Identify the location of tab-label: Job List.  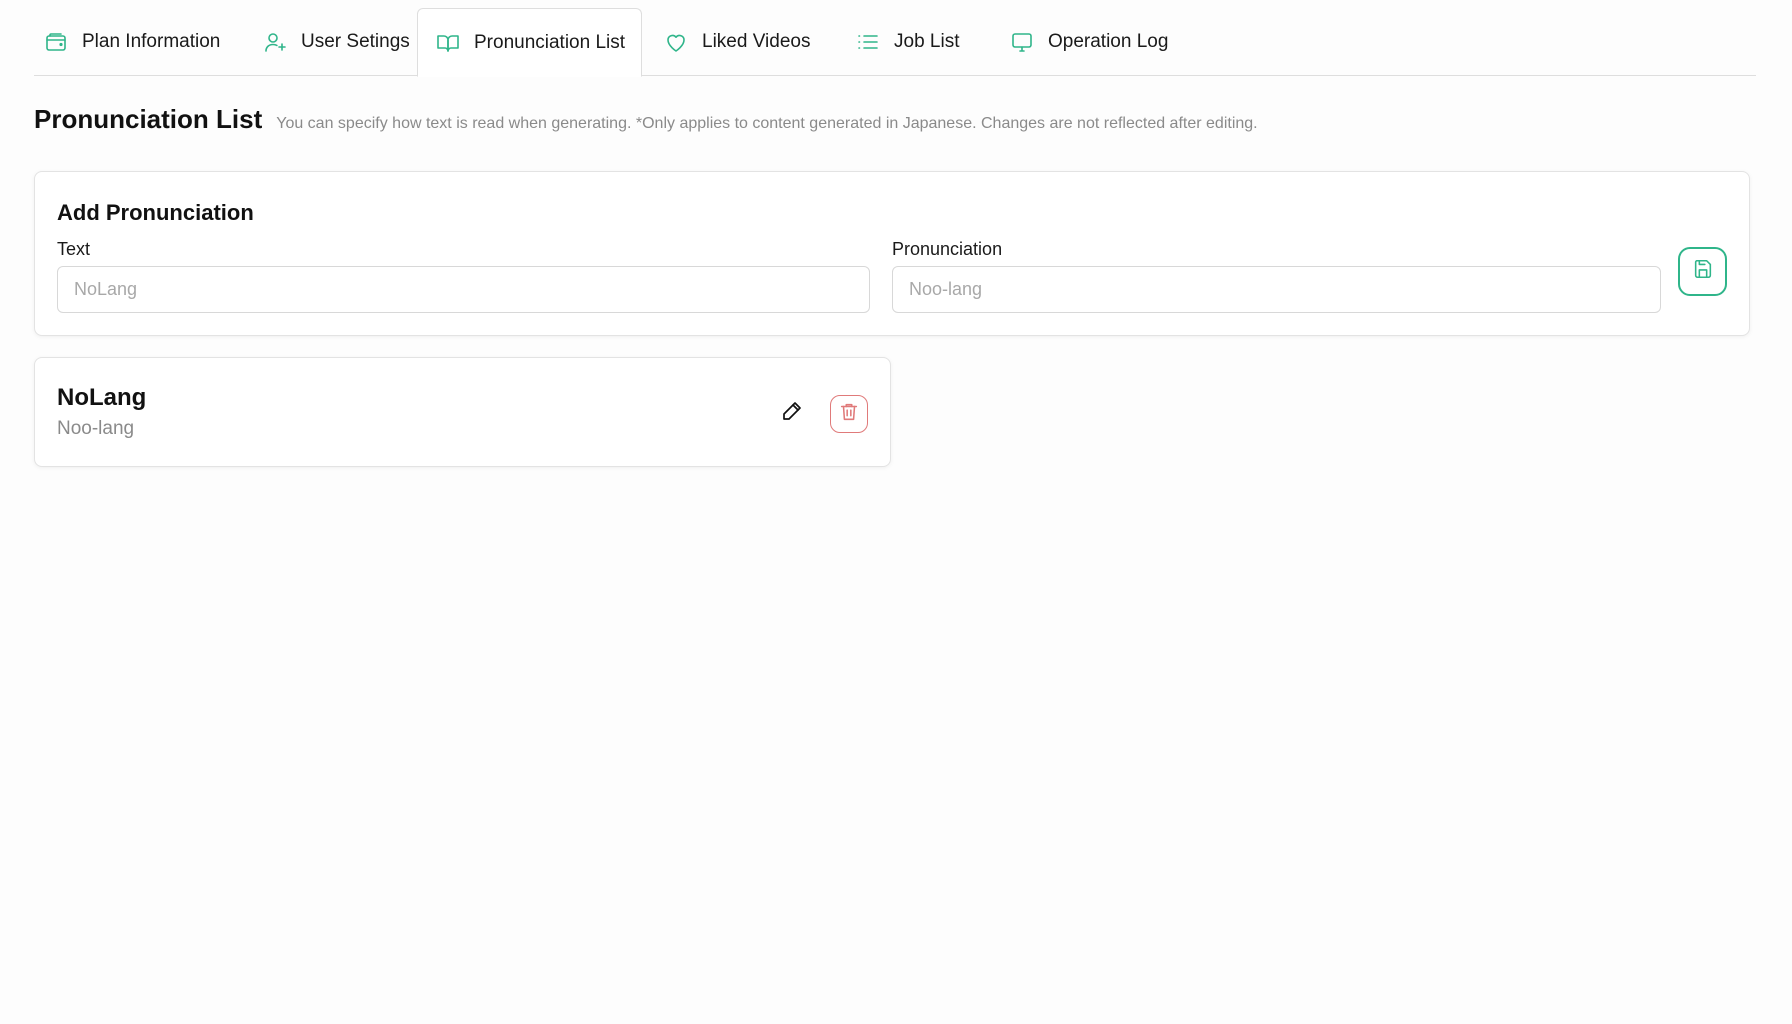
(927, 41).